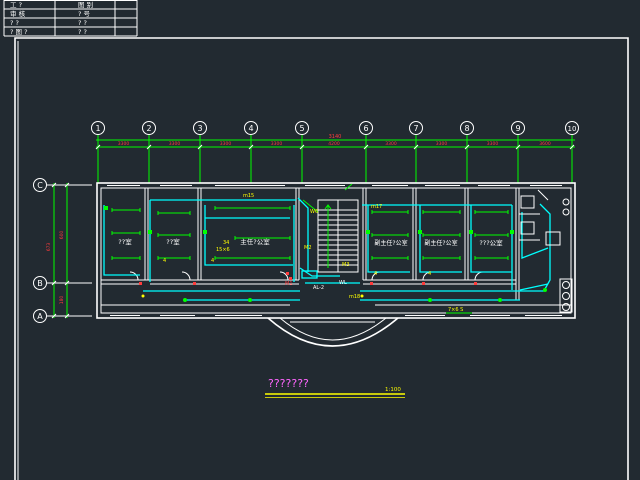 This screenshot has height=480, width=640. I want to click on axis-bubble: 8, so click(467, 128).